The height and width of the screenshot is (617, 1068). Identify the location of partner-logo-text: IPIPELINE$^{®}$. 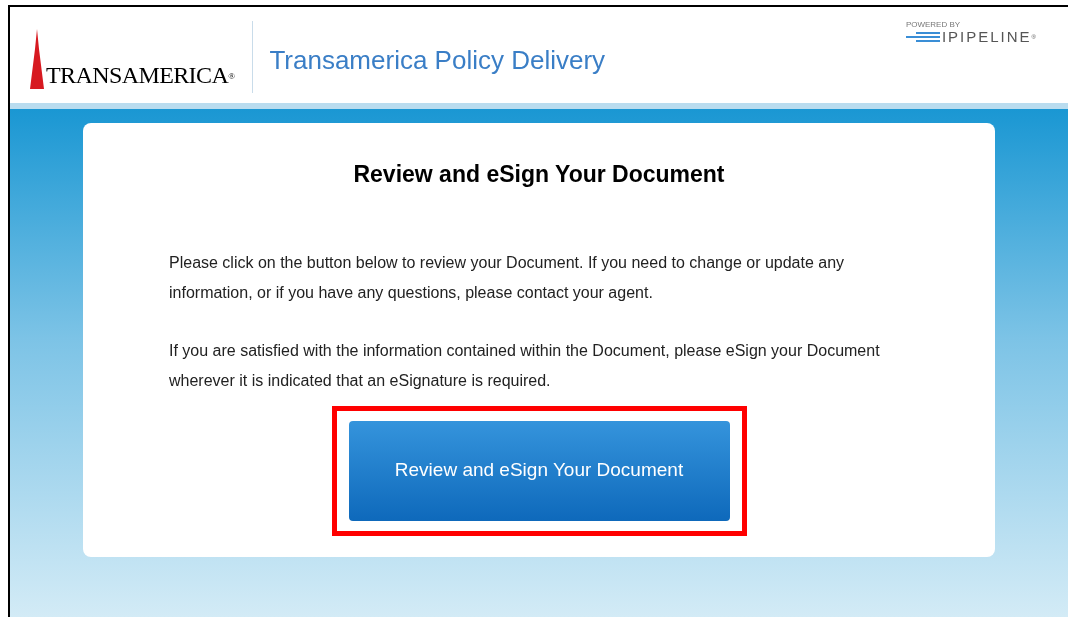
(989, 36).